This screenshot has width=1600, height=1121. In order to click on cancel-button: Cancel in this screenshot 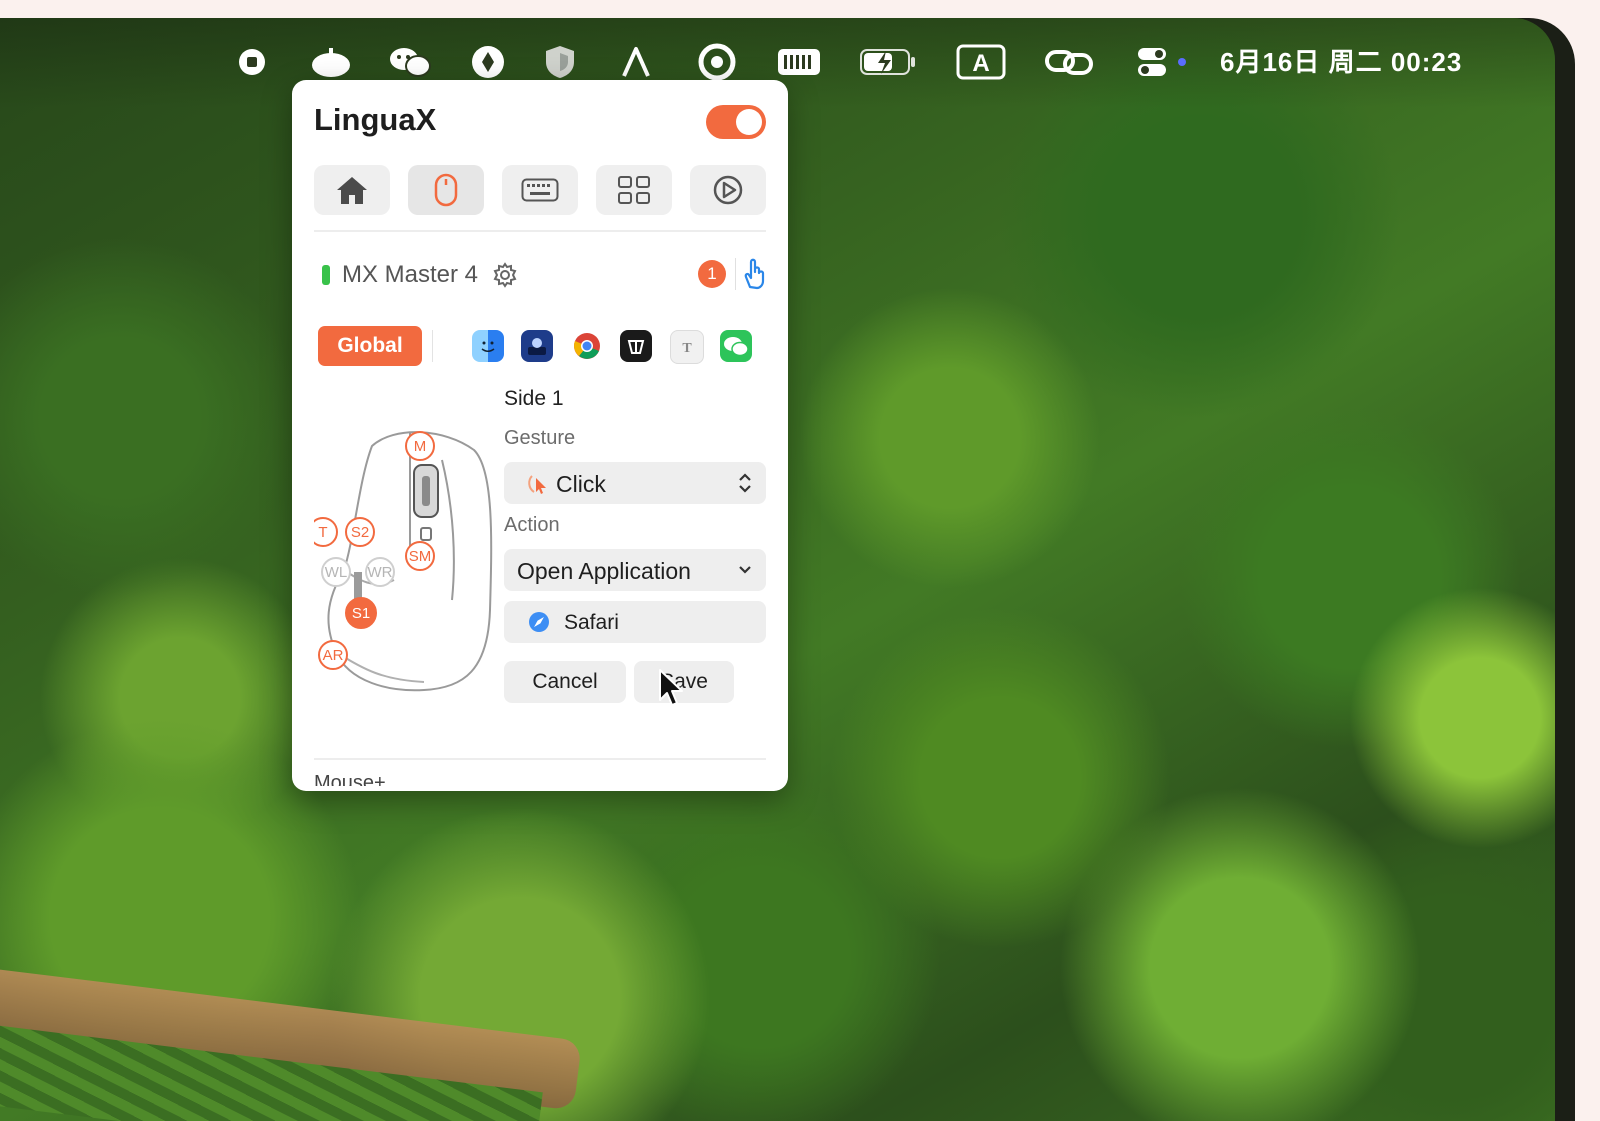, I will do `click(565, 682)`.